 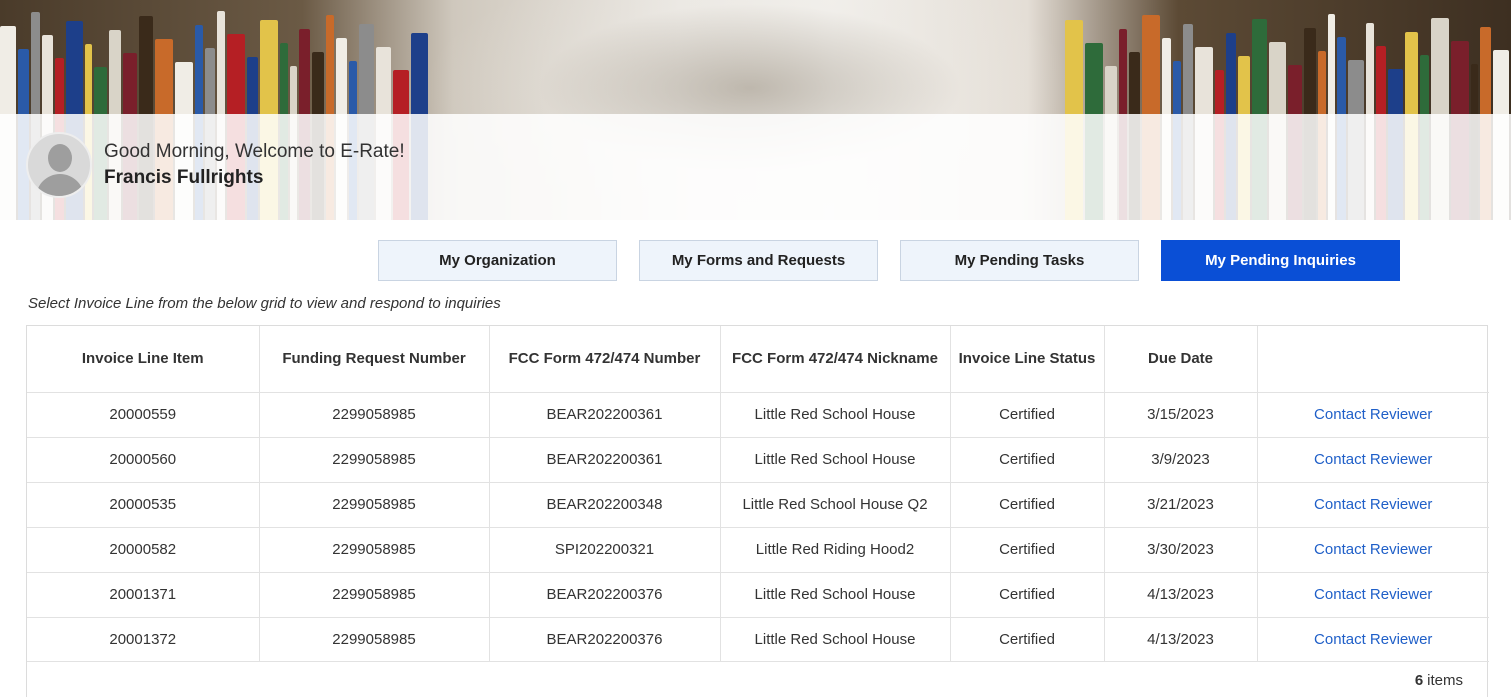 I want to click on cell-form-number: SPI202200321, so click(x=605, y=550).